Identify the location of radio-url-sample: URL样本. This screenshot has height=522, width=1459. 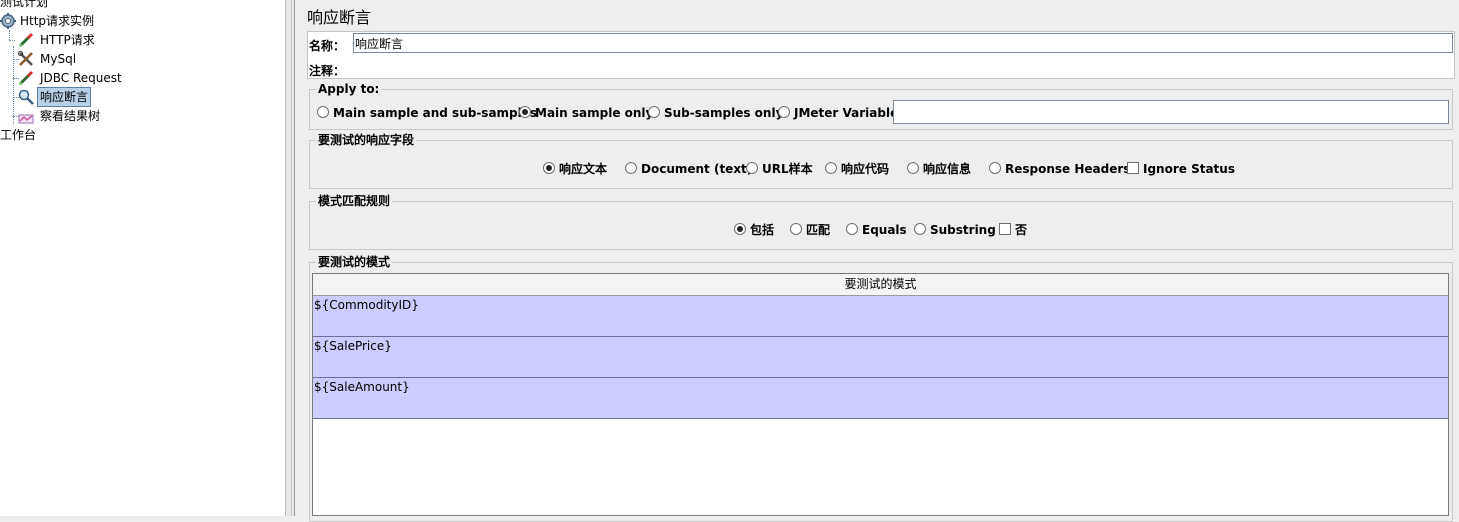
(779, 169).